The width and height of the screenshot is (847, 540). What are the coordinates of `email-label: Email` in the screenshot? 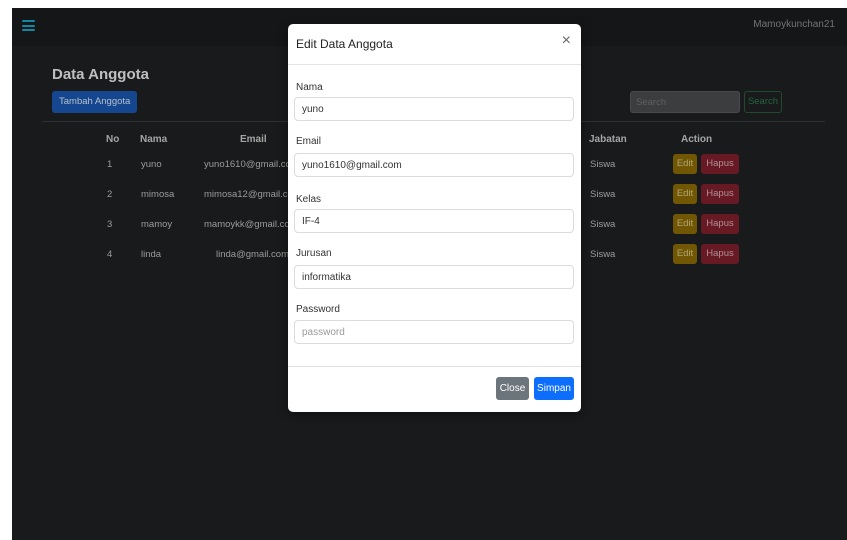 It's located at (309, 141).